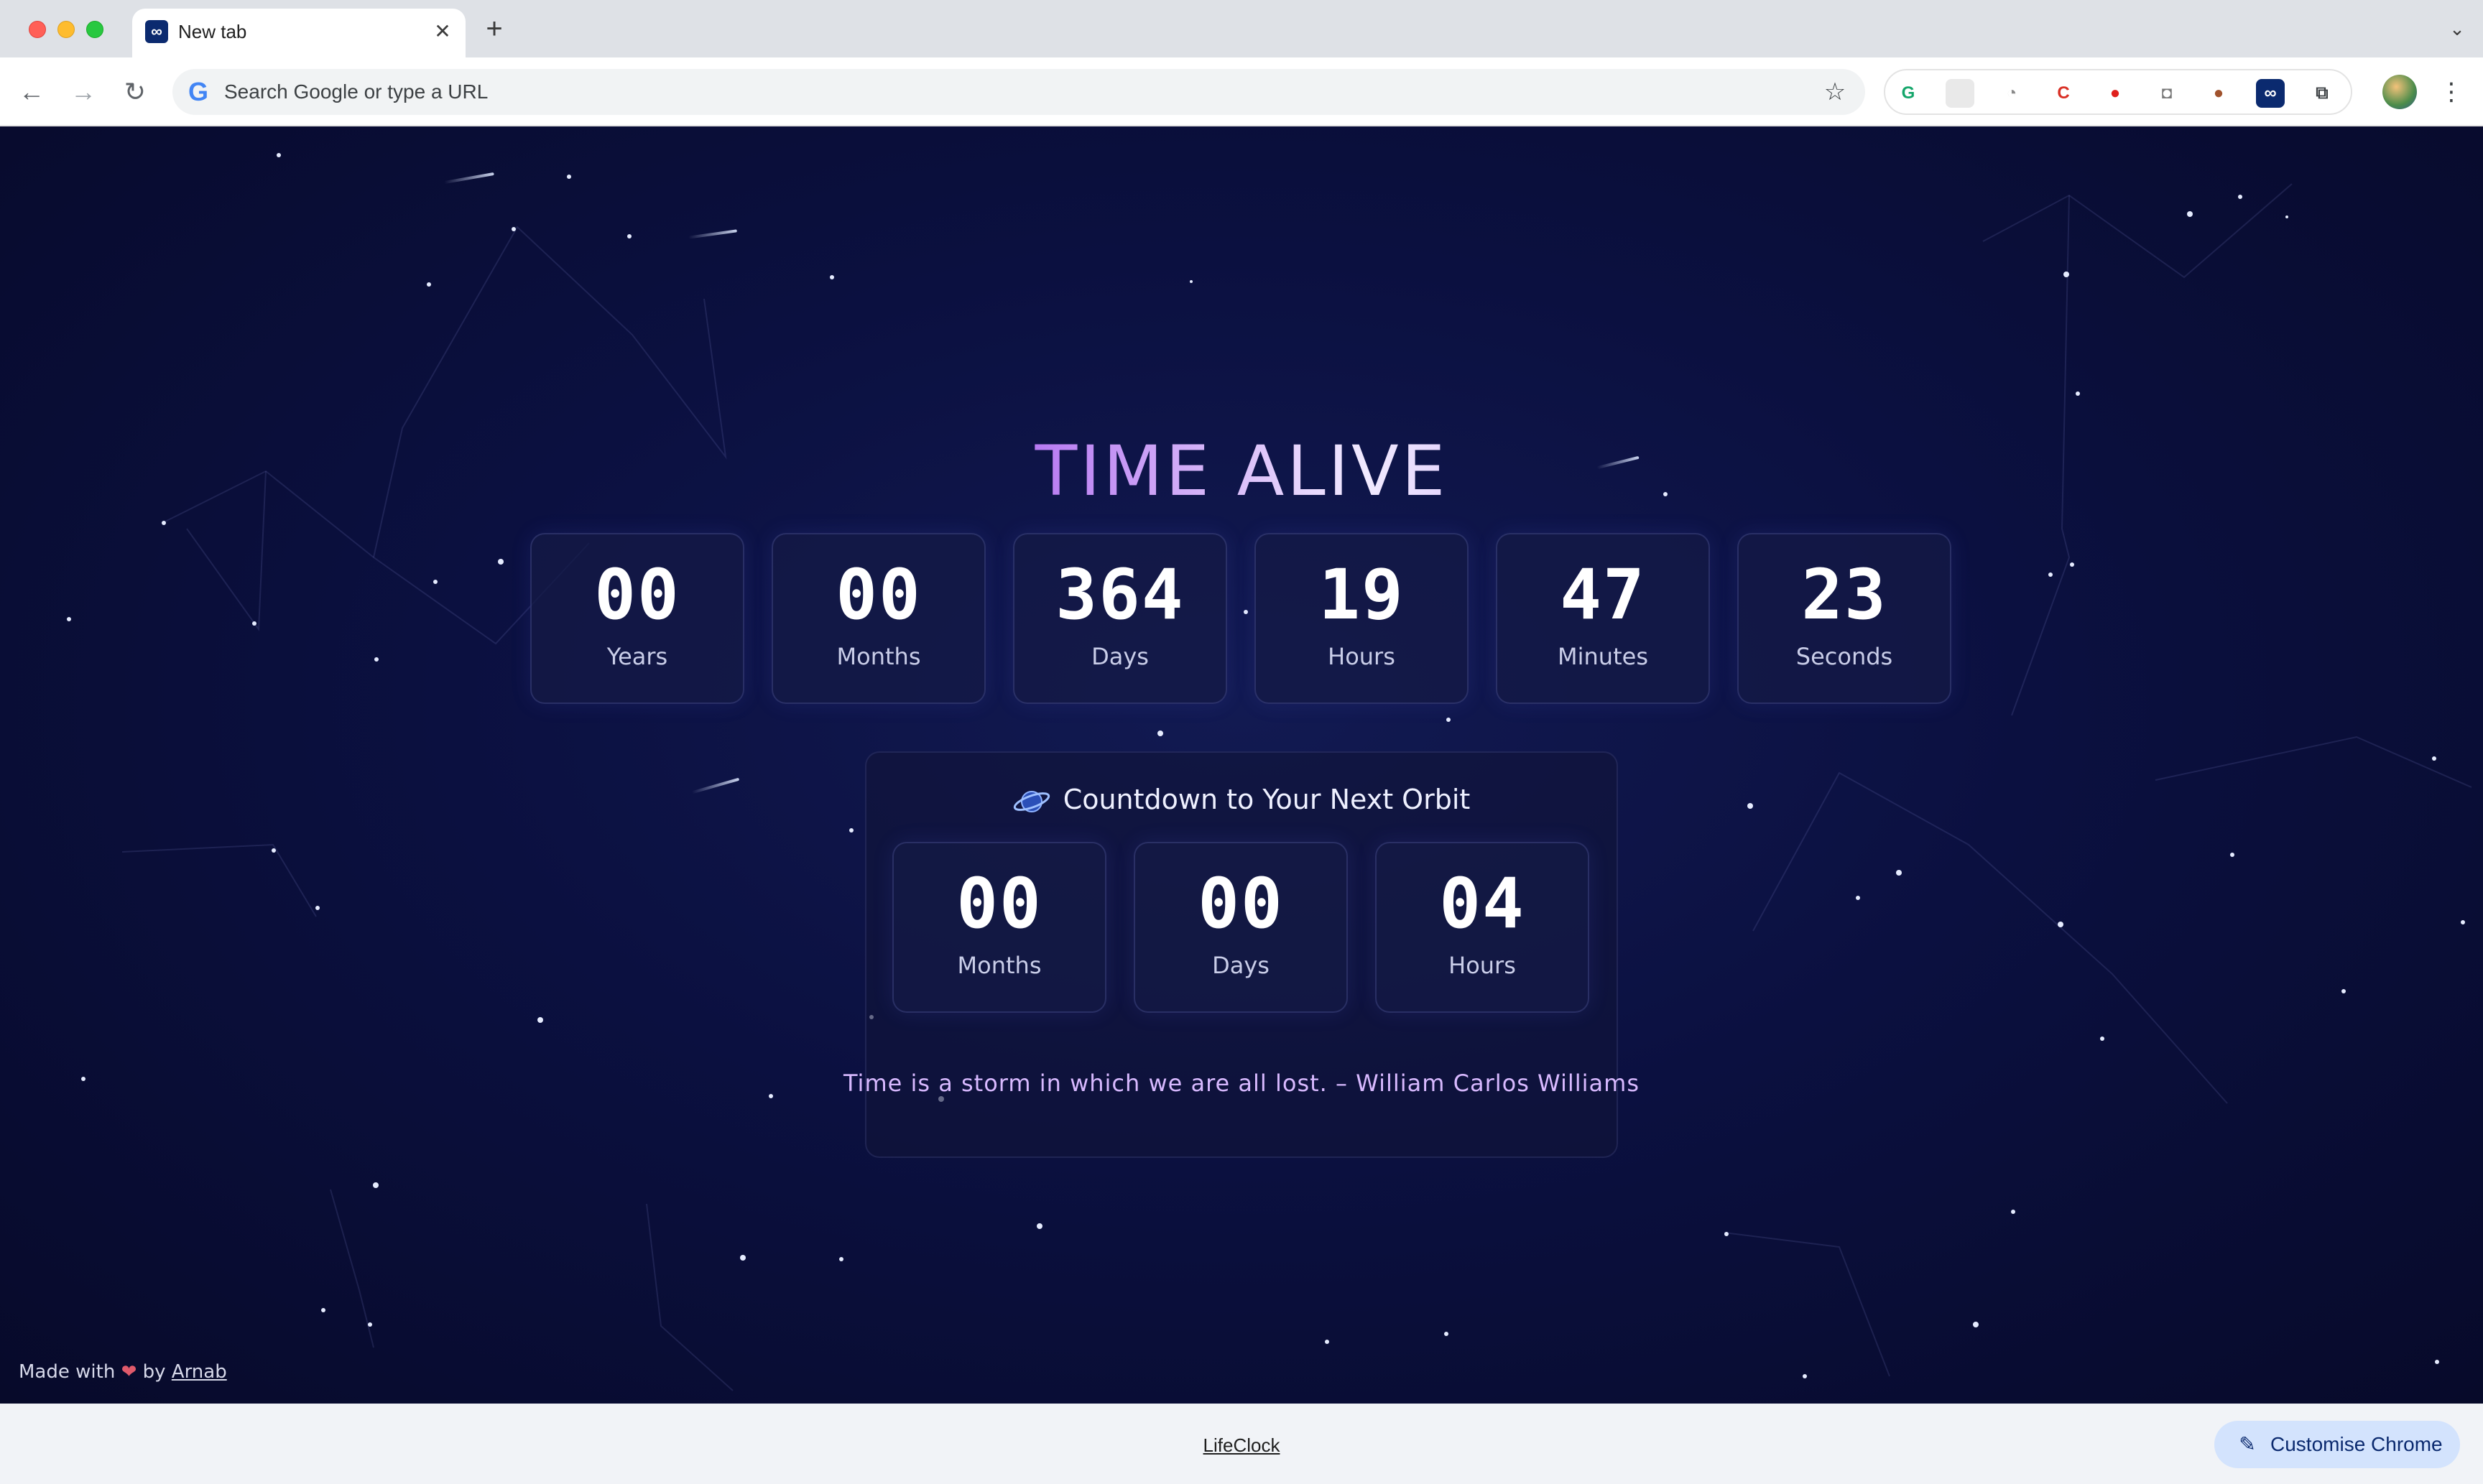  What do you see at coordinates (1482, 965) in the screenshot?
I see `orbit-hours-label: Hours` at bounding box center [1482, 965].